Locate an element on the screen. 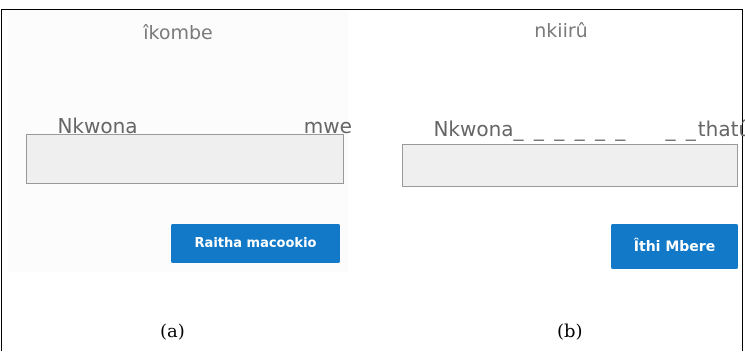  prompt-word: nkiirû is located at coordinates (561, 31).